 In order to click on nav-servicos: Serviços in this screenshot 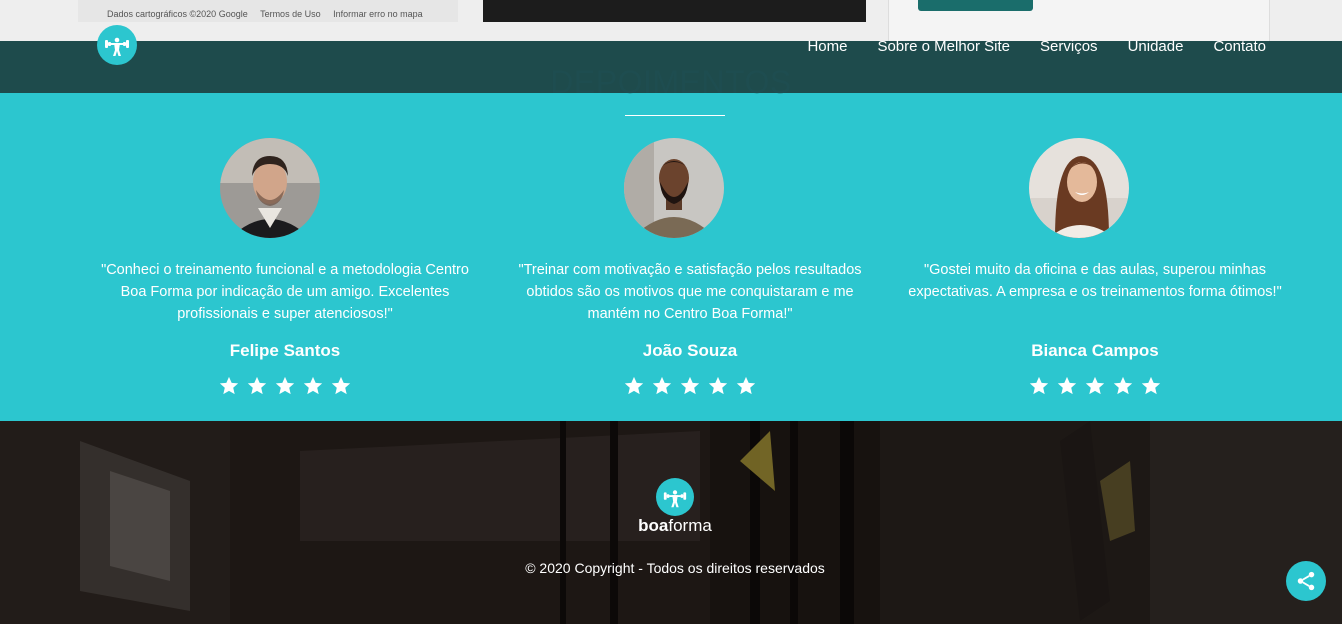, I will do `click(1069, 47)`.